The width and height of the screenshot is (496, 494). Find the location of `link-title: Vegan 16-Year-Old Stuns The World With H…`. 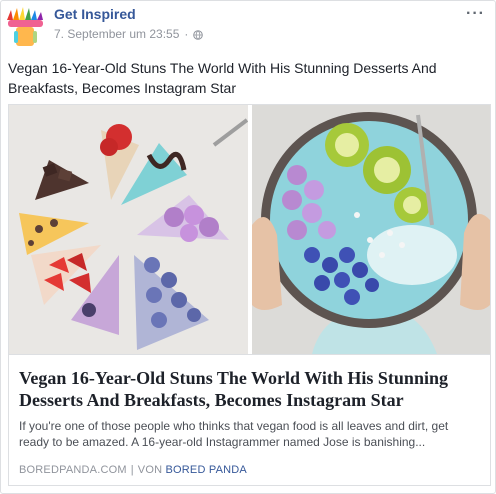

link-title: Vegan 16-Year-Old Stuns The World With H… is located at coordinates (249, 389).